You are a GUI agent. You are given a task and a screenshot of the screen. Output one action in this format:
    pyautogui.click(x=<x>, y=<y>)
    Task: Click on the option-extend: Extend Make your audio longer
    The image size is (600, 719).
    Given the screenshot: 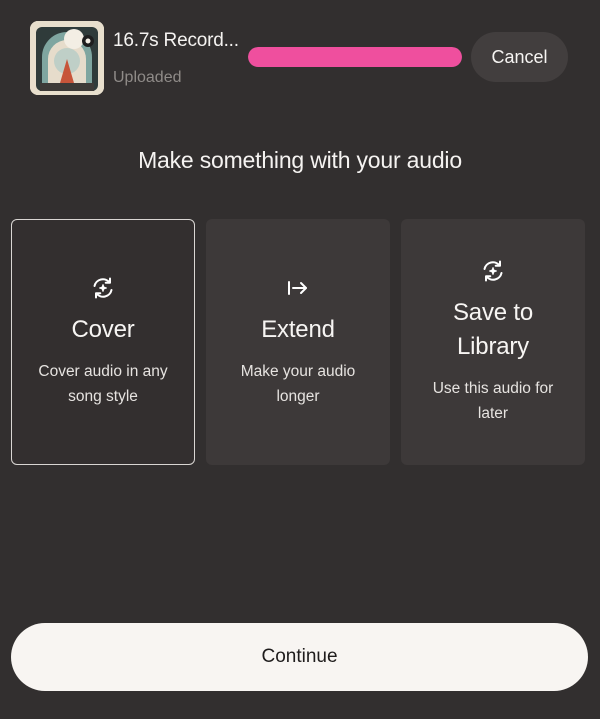 What is the action you would take?
    pyautogui.click(x=298, y=342)
    